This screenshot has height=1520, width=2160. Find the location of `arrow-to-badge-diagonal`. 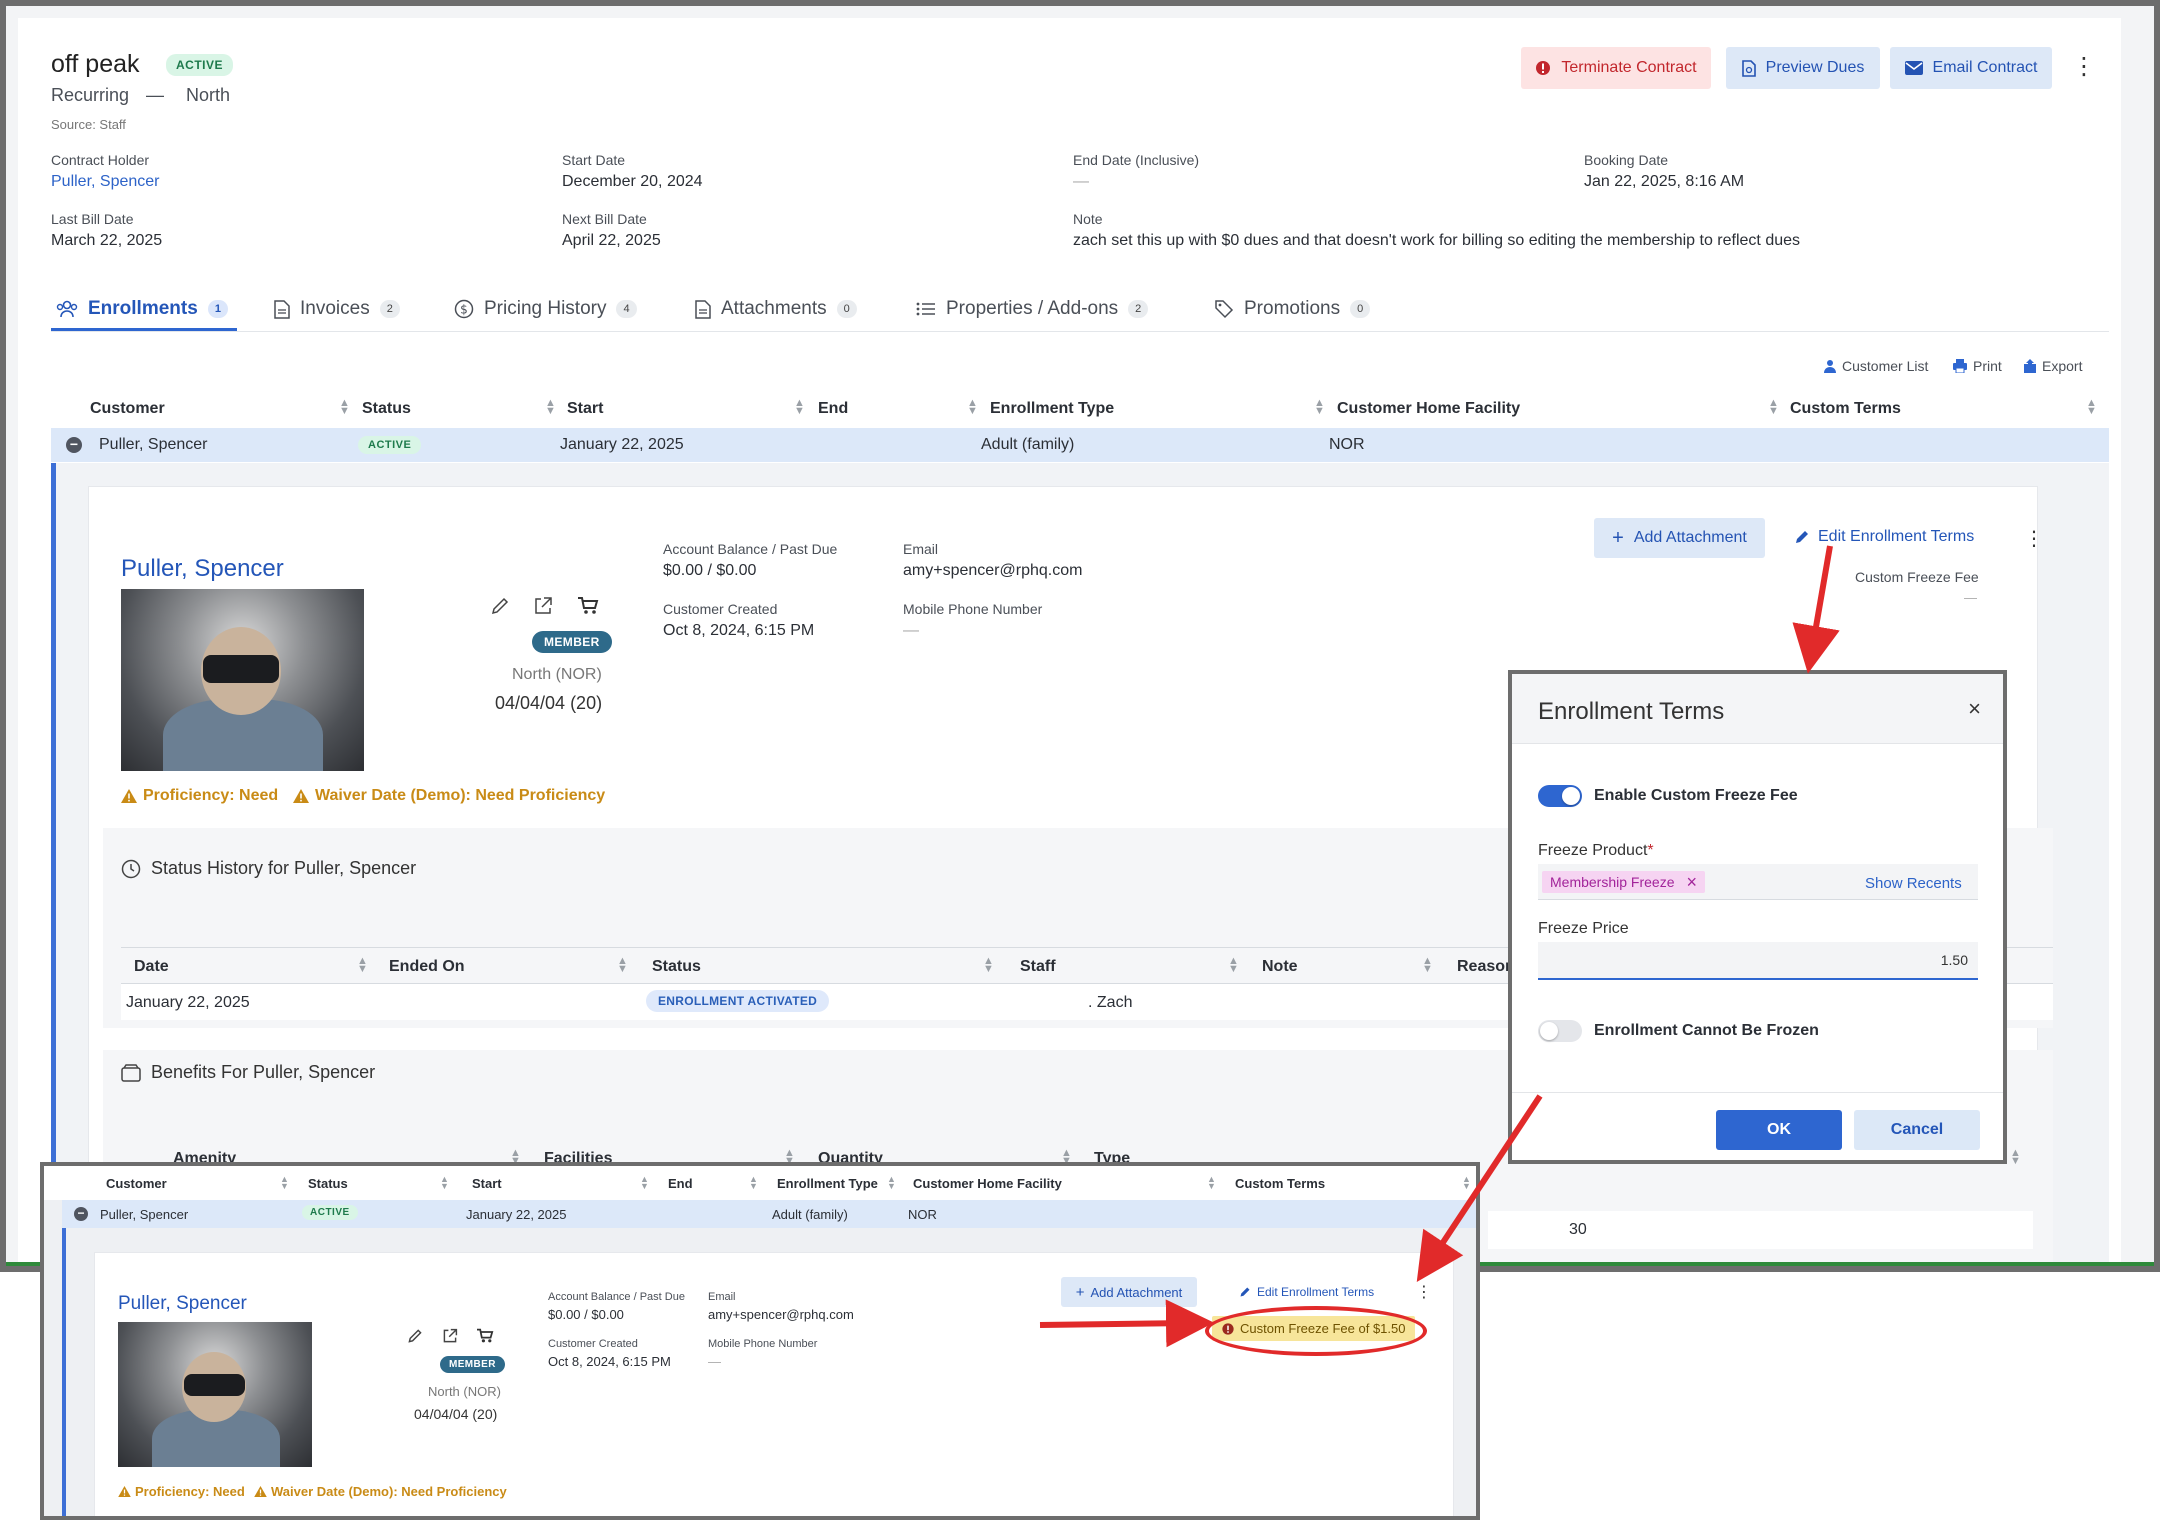

arrow-to-badge-diagonal is located at coordinates (1479, 1188).